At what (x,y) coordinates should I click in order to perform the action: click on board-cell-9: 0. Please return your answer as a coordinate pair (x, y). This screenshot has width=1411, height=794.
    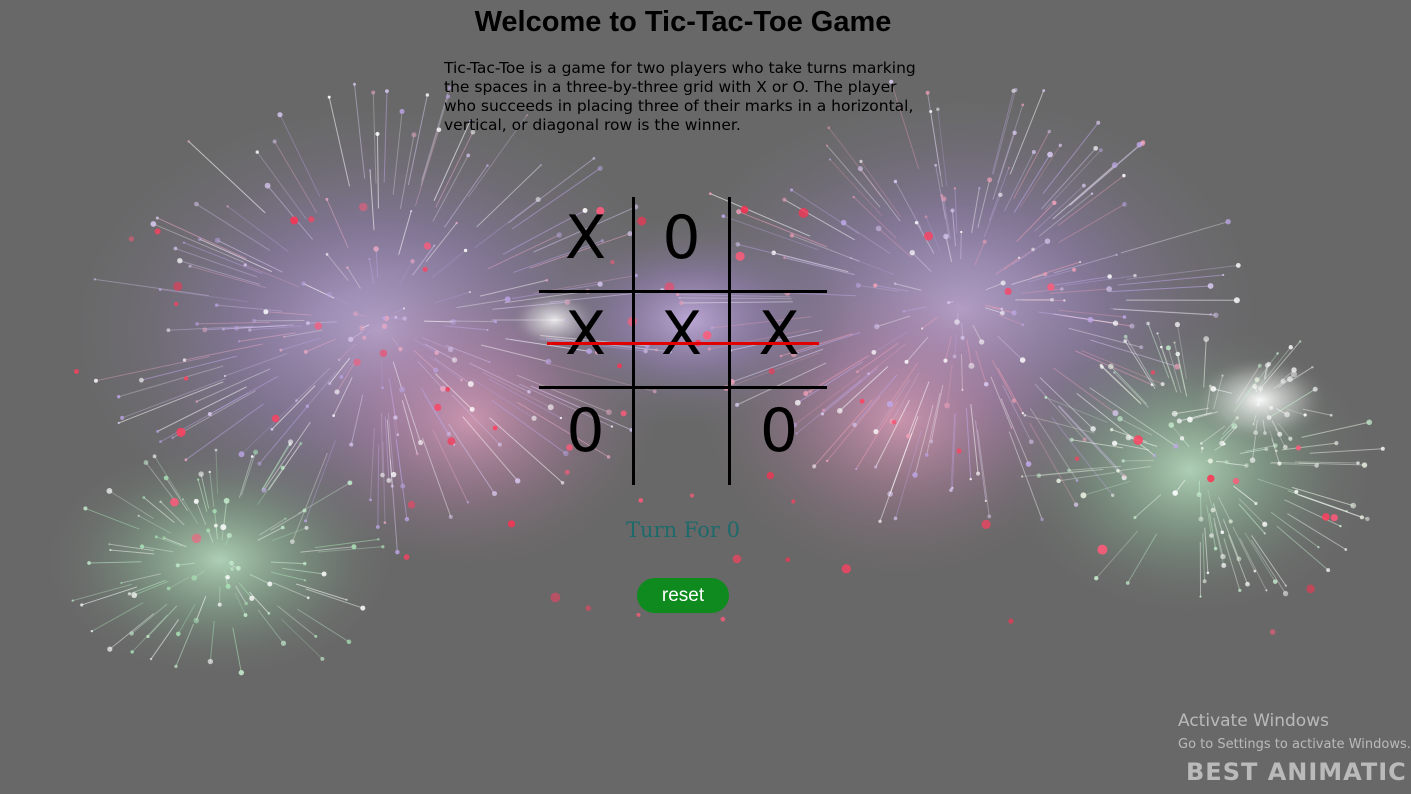
    Looking at the image, I should click on (779, 437).